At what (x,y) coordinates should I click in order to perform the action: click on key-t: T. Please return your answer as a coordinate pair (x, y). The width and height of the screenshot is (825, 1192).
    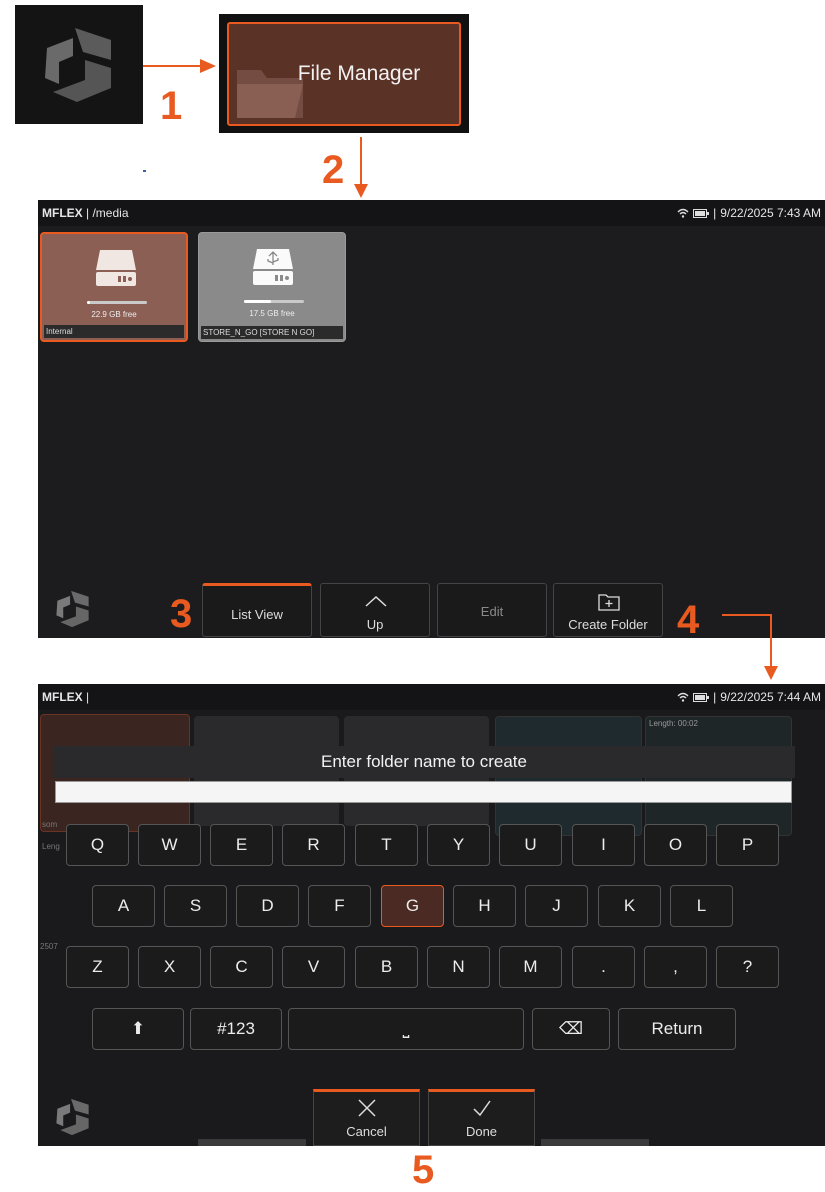
    Looking at the image, I should click on (386, 845).